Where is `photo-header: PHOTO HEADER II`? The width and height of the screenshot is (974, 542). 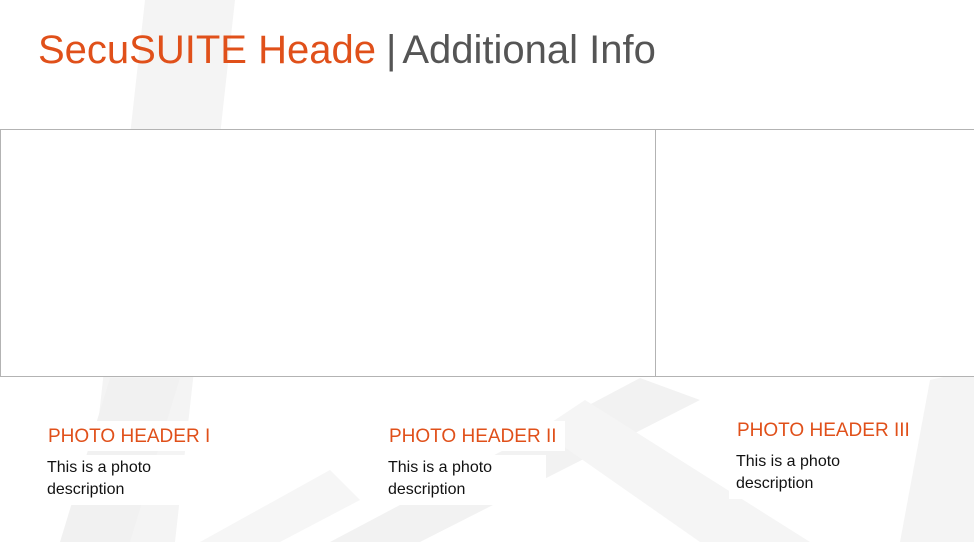
photo-header: PHOTO HEADER II is located at coordinates (473, 436).